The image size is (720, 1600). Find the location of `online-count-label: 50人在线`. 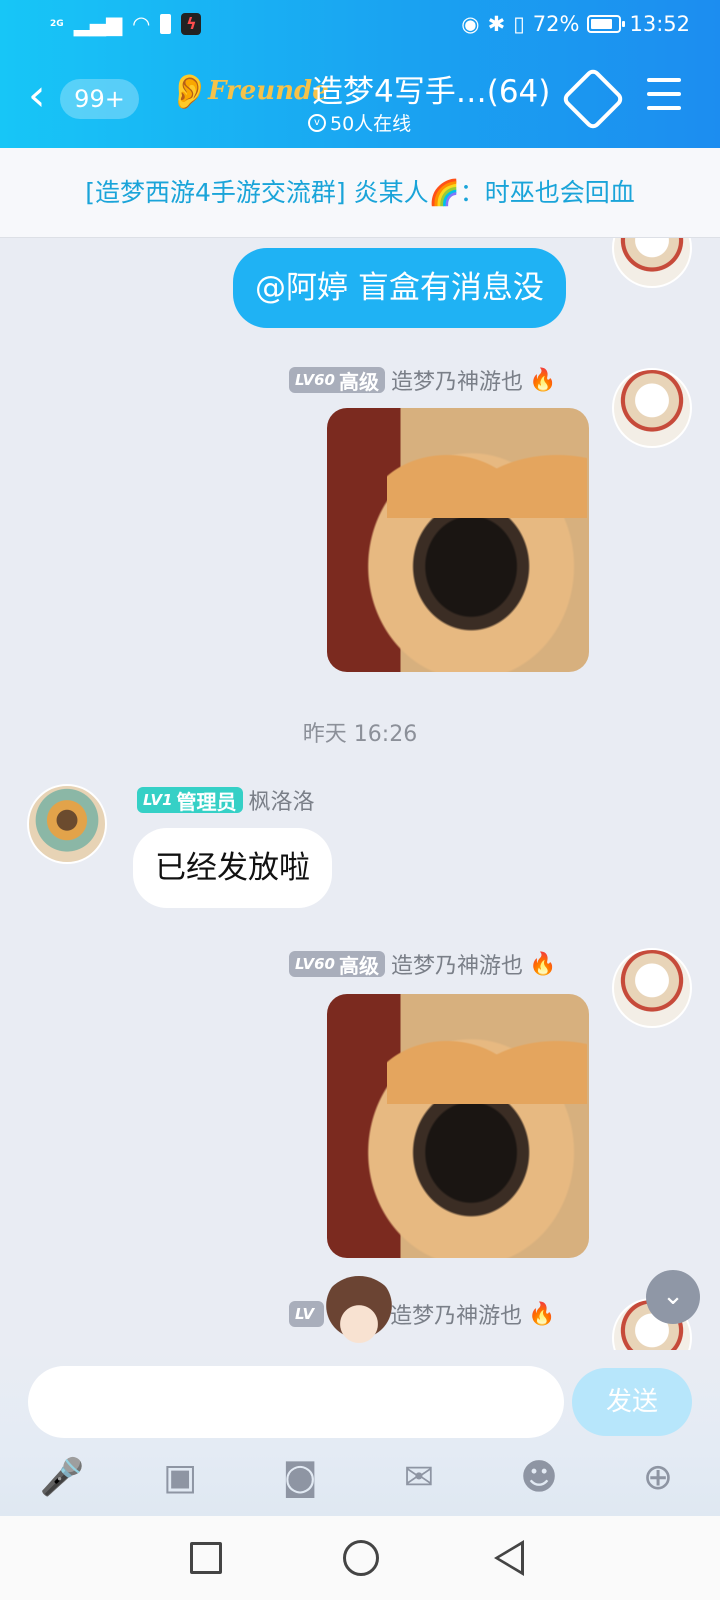

online-count-label: 50人在线 is located at coordinates (371, 124).